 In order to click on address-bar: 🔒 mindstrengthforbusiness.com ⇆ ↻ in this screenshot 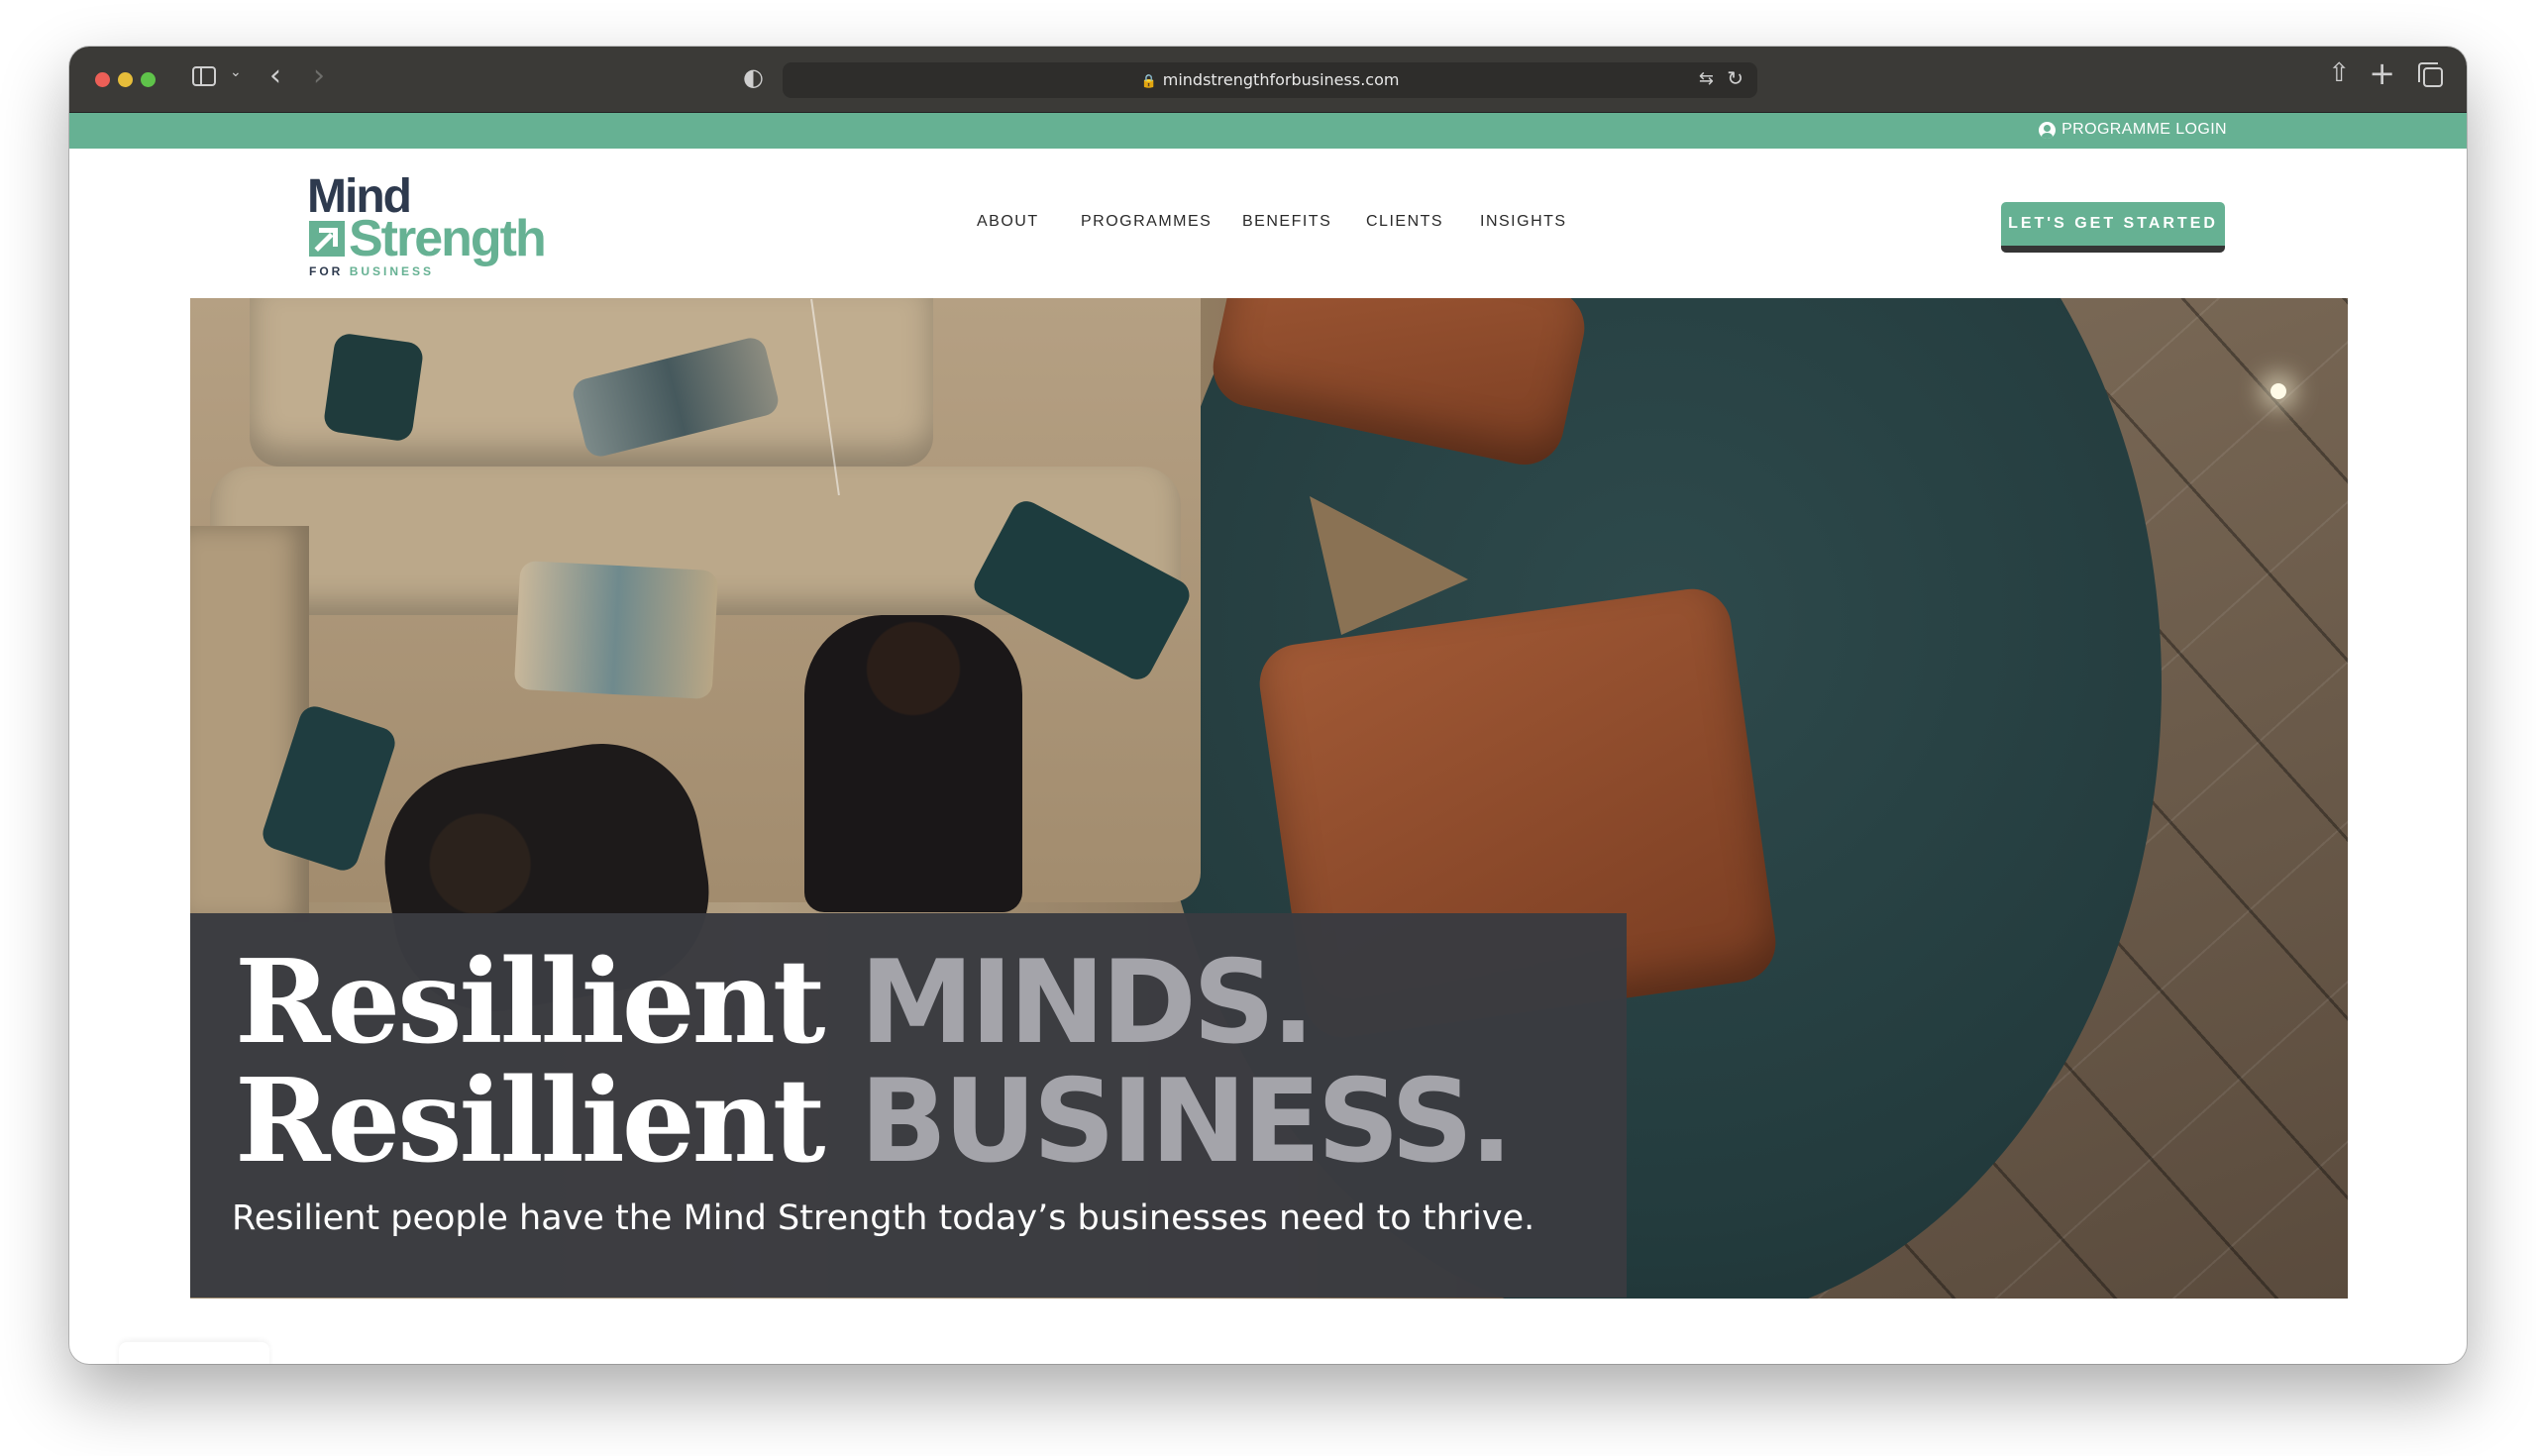, I will do `click(1270, 80)`.